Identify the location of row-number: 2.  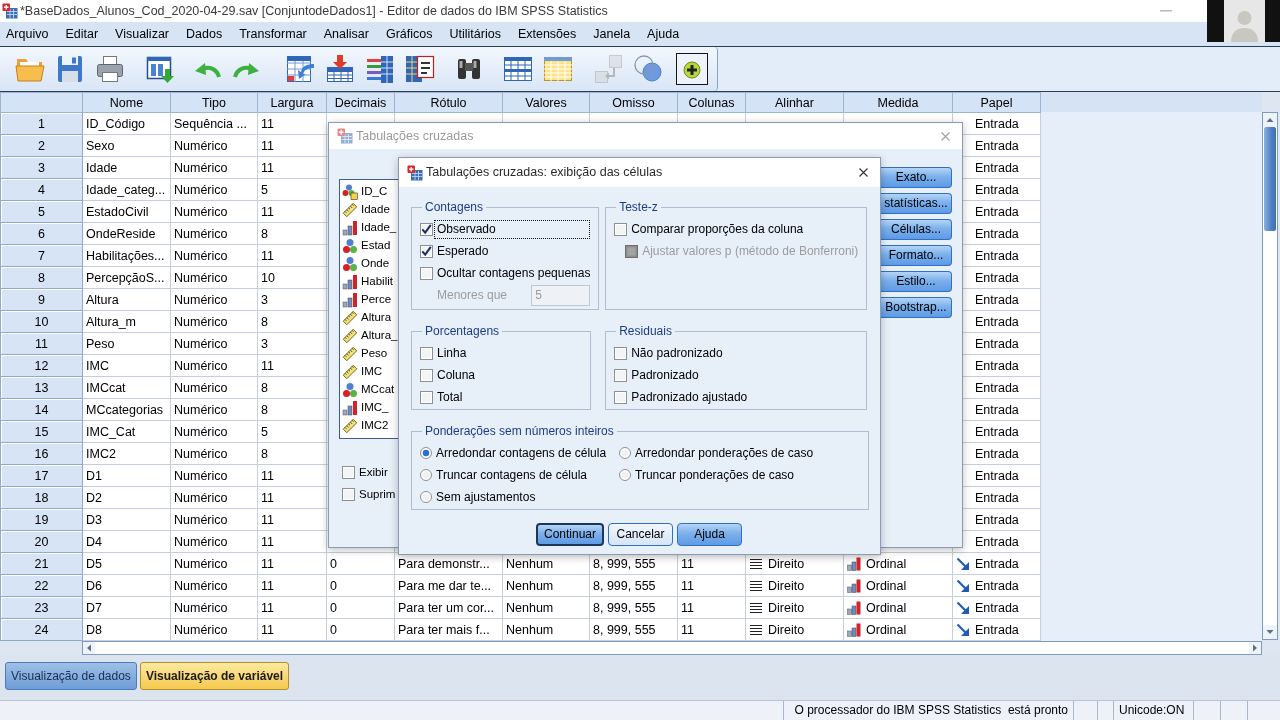
(41, 145).